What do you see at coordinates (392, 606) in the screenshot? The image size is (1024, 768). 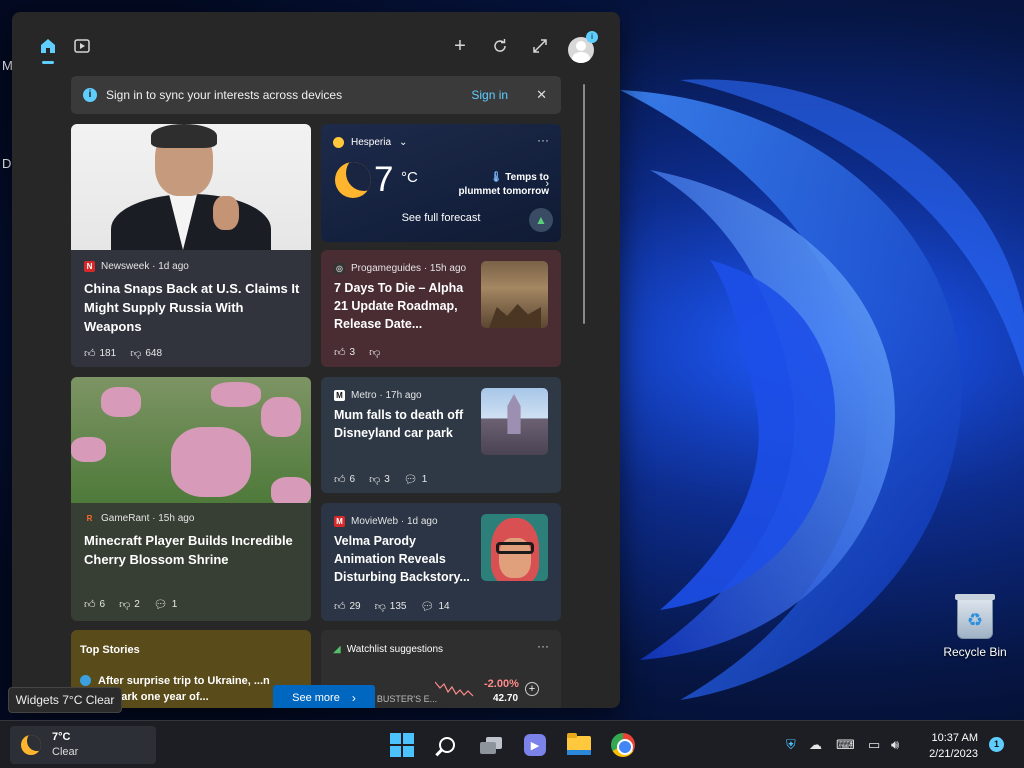 I see `news-reactions: 👍︎ 29 👎︎ 135 💬︎ 14` at bounding box center [392, 606].